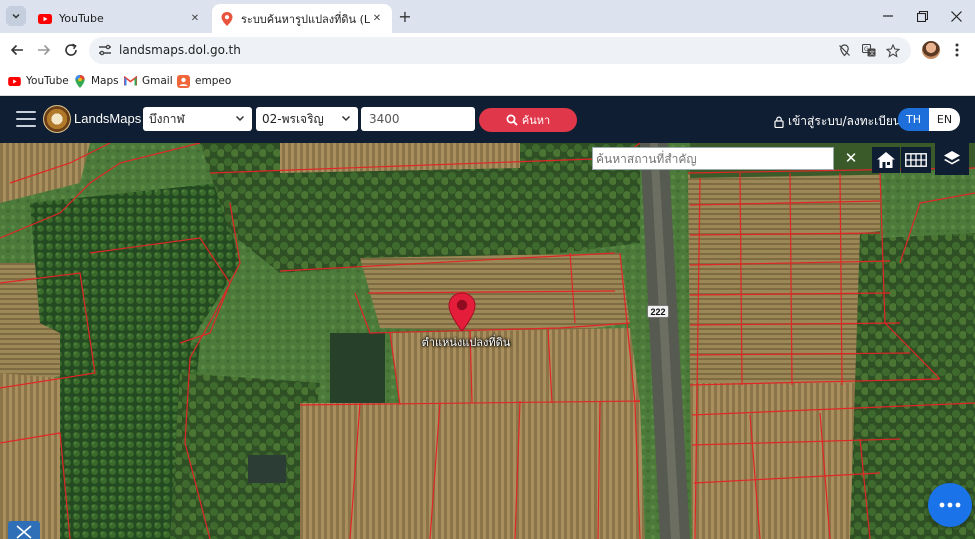 This screenshot has width=975, height=539. Describe the element at coordinates (293, 118) in the screenshot. I see `district-select-value: 02-พรเจริญ` at that location.